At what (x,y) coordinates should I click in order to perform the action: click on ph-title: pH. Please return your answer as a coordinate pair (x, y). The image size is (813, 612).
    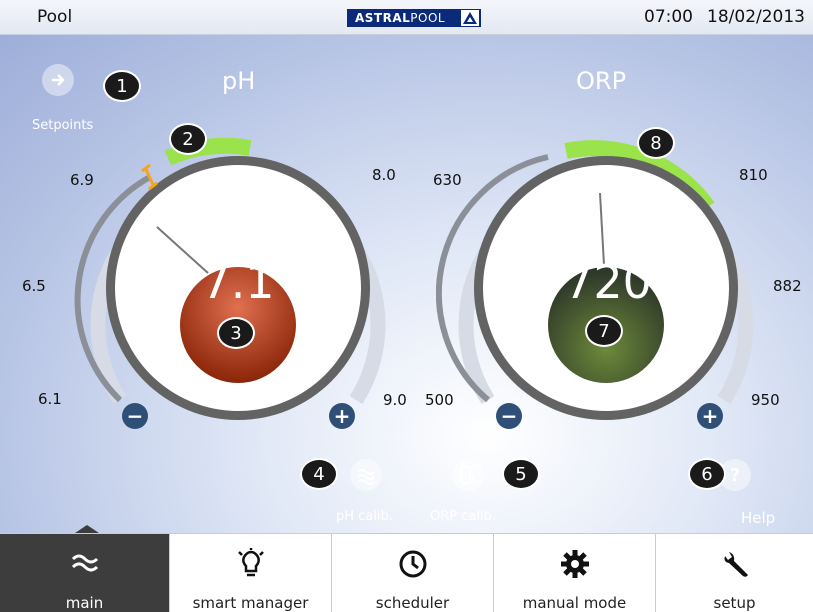
    Looking at the image, I should click on (239, 81).